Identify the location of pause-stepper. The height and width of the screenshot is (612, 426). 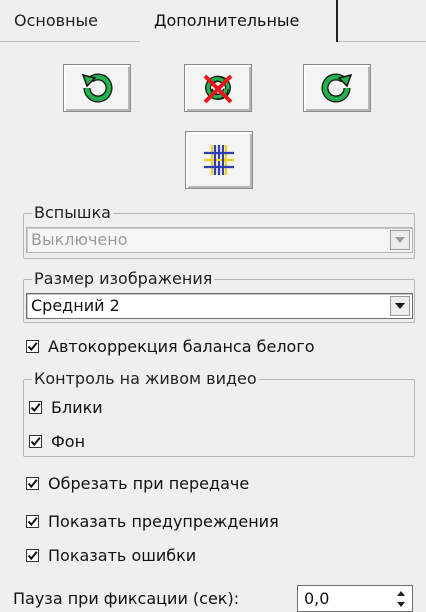
(401, 598).